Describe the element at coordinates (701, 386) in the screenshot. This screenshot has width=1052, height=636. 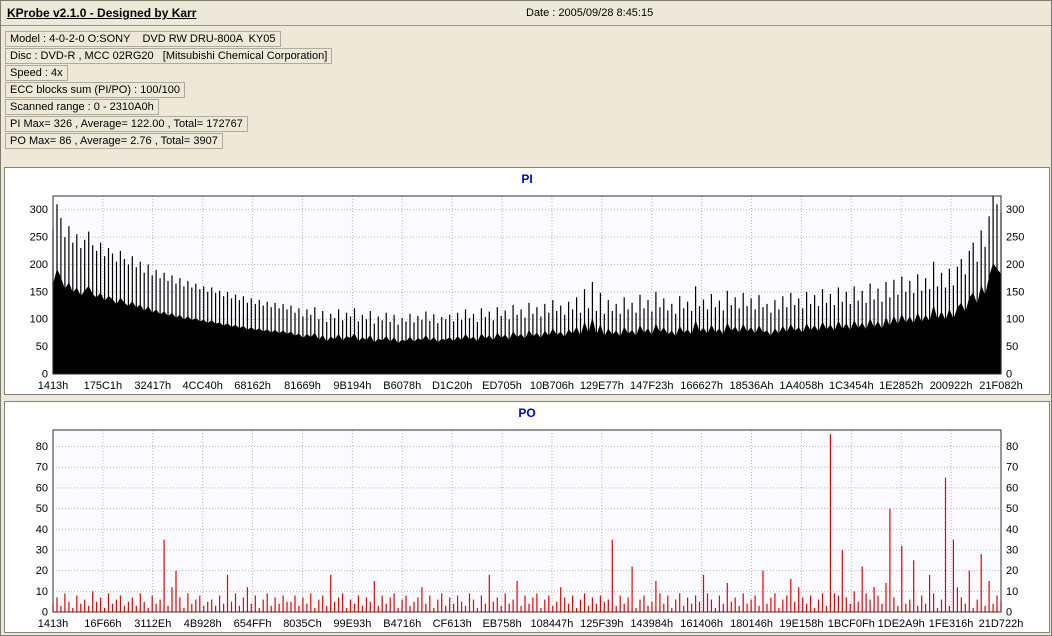
I see `svg-text: 166627h` at that location.